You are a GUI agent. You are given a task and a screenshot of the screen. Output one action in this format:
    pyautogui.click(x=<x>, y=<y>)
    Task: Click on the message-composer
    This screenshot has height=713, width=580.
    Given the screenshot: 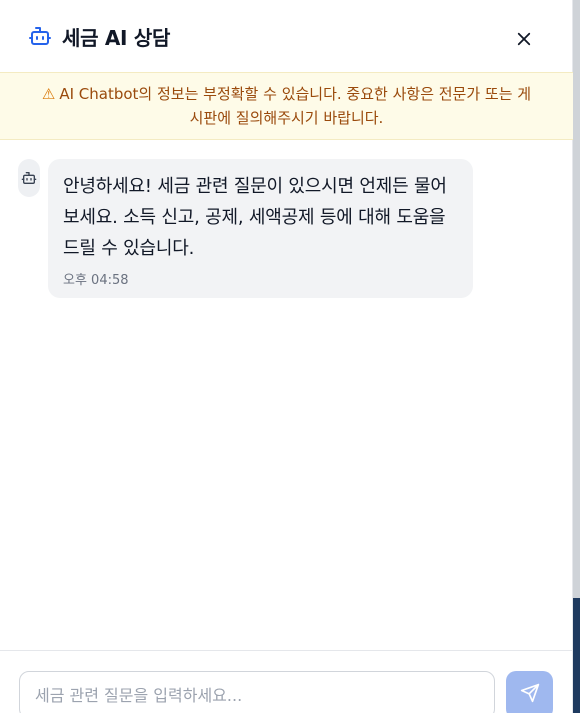 What is the action you would take?
    pyautogui.click(x=286, y=681)
    